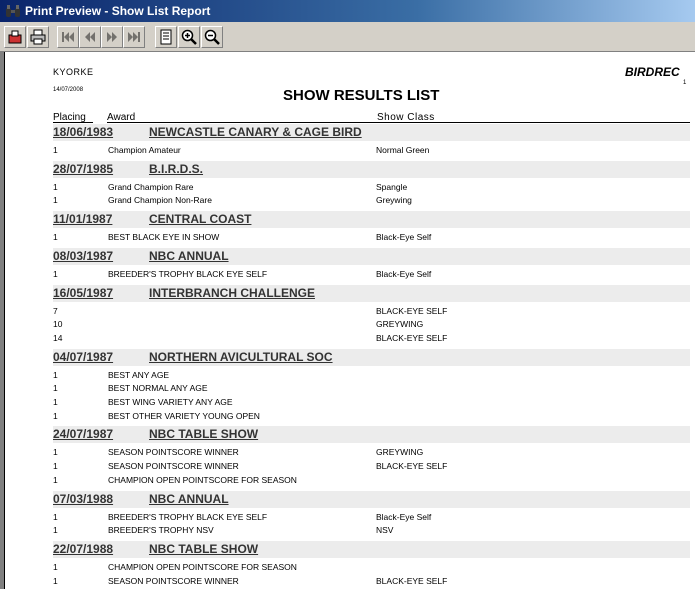 The image size is (695, 589). I want to click on printer-icon, so click(38, 37).